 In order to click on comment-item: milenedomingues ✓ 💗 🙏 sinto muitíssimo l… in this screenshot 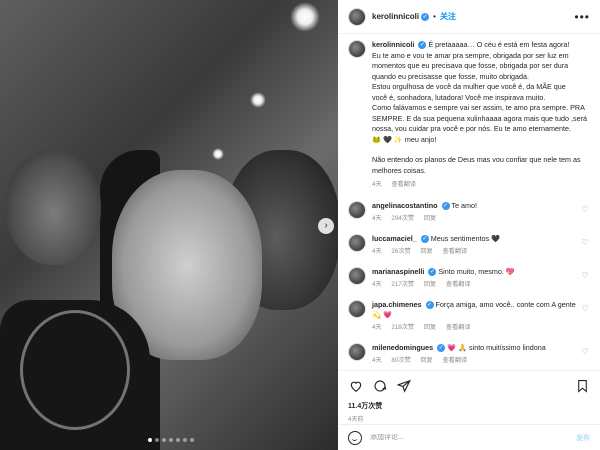, I will do `click(469, 354)`.